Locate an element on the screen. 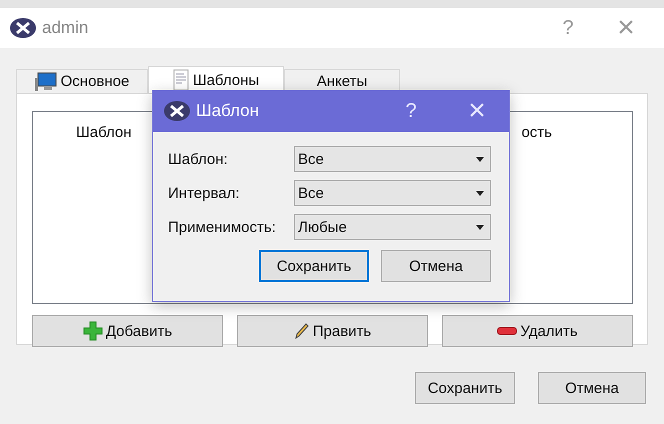 The height and width of the screenshot is (424, 664). list-button: Править is located at coordinates (332, 331).